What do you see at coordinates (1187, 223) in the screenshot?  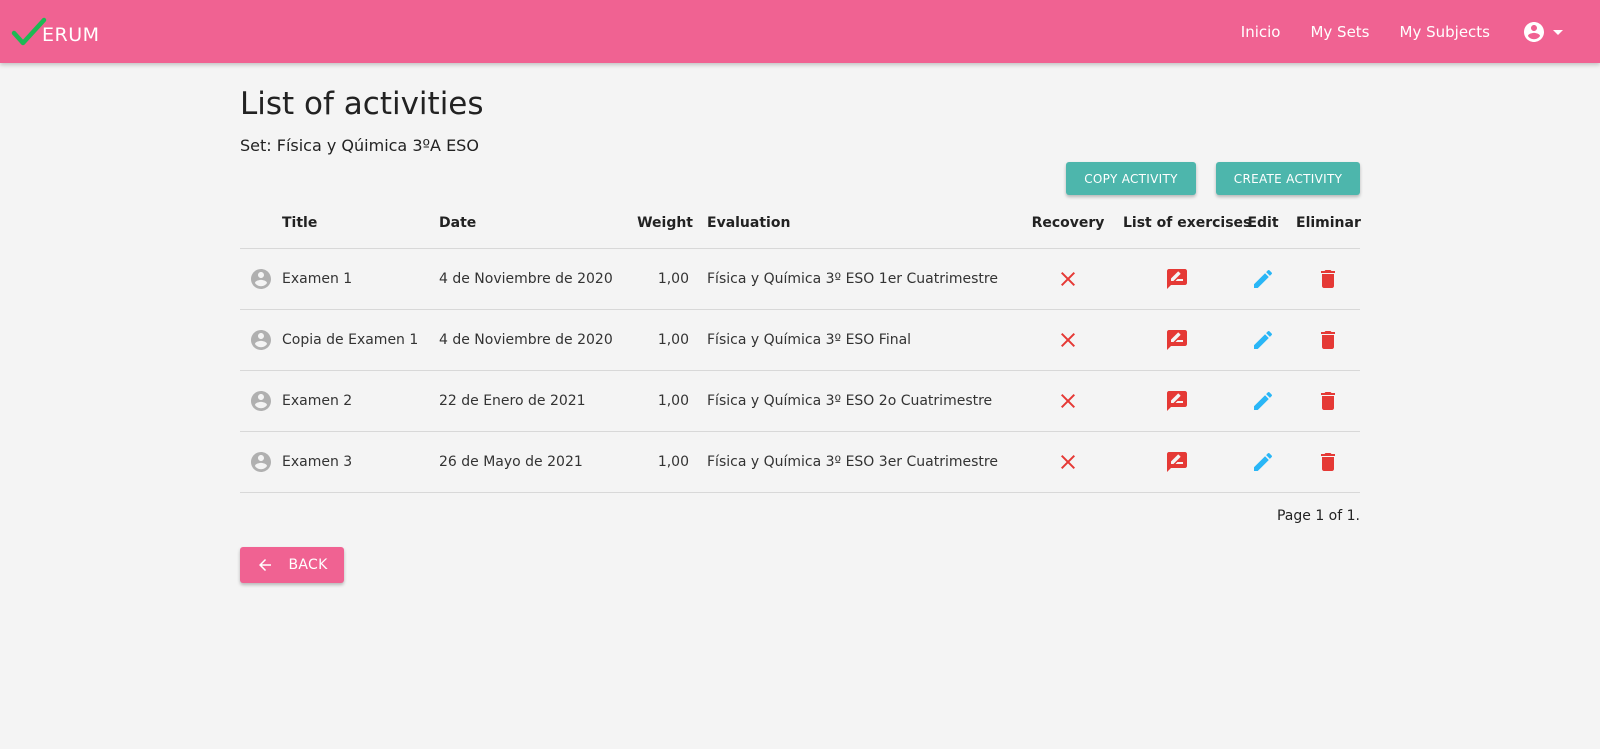 I see `header-exercises: List of exercises` at bounding box center [1187, 223].